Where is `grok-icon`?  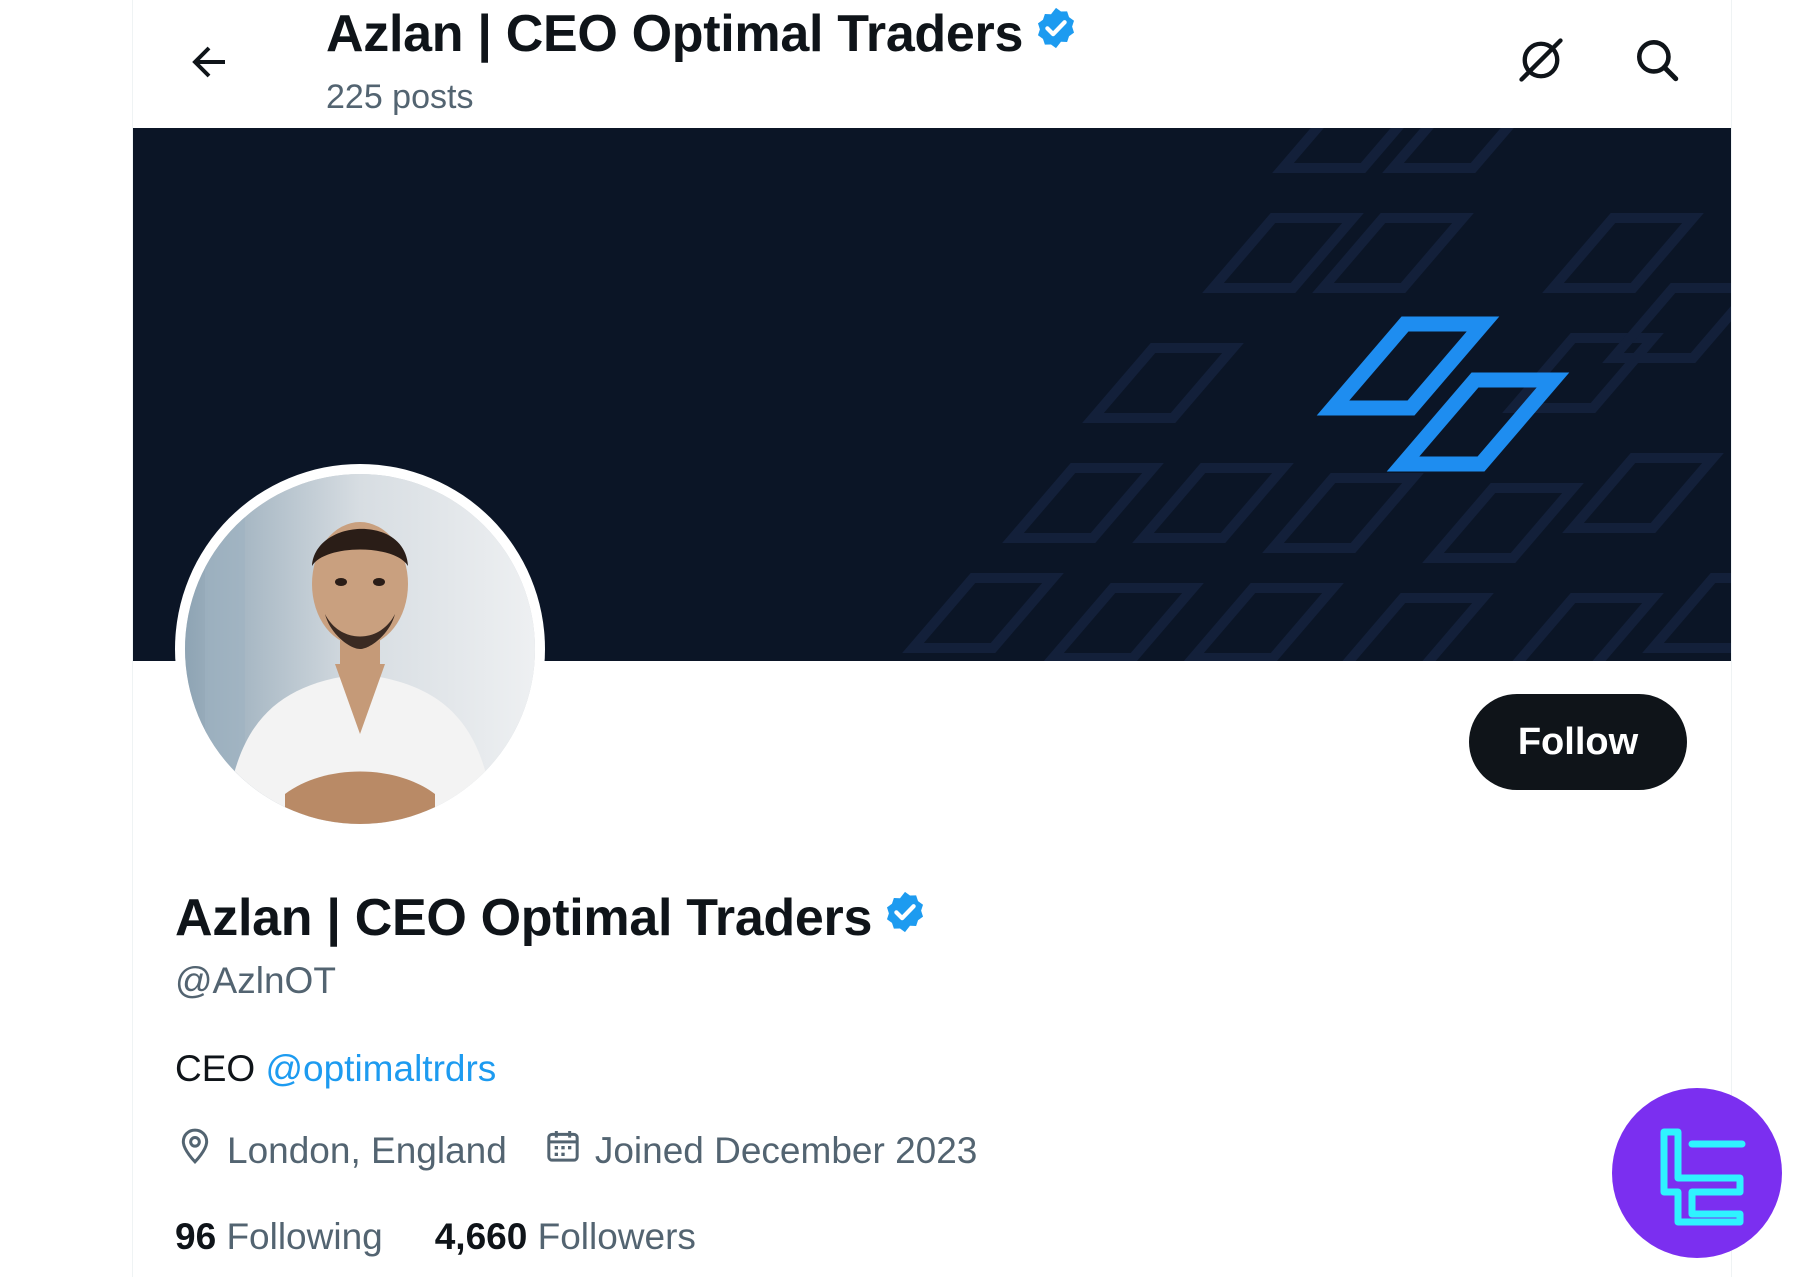 grok-icon is located at coordinates (1541, 62).